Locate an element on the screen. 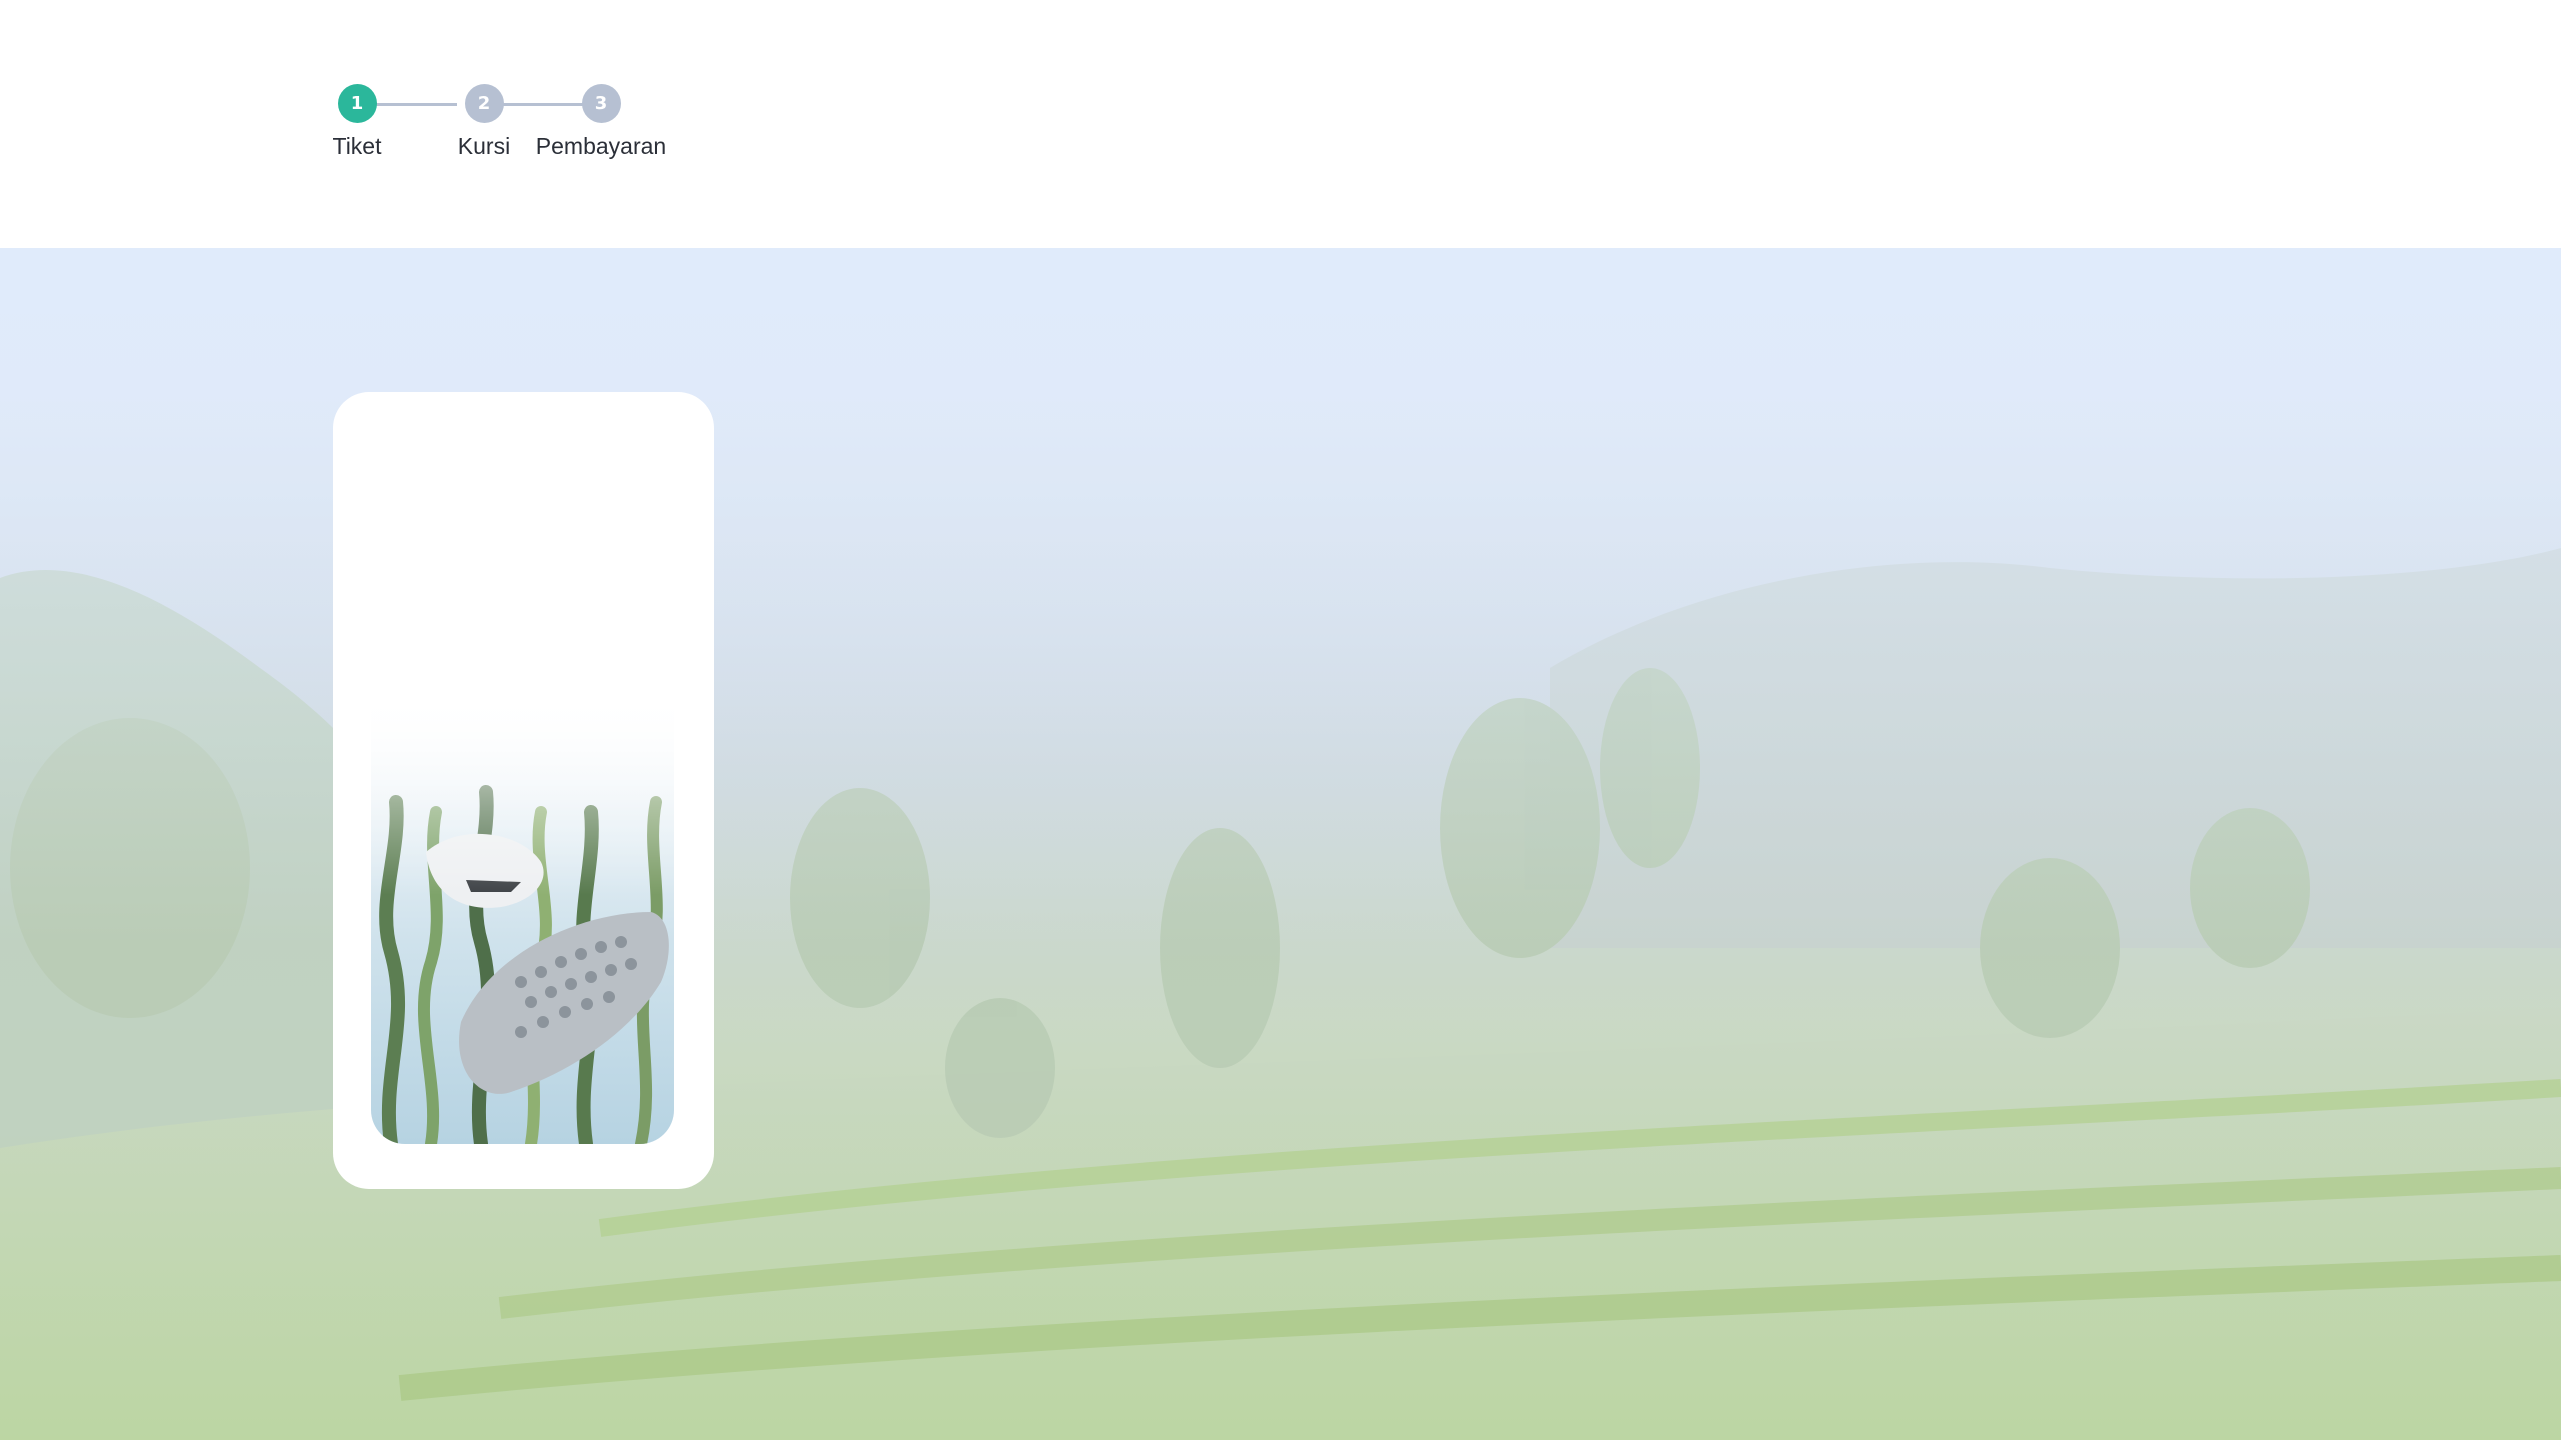 The height and width of the screenshot is (1440, 2561). step-number-circle: 2 is located at coordinates (484, 103).